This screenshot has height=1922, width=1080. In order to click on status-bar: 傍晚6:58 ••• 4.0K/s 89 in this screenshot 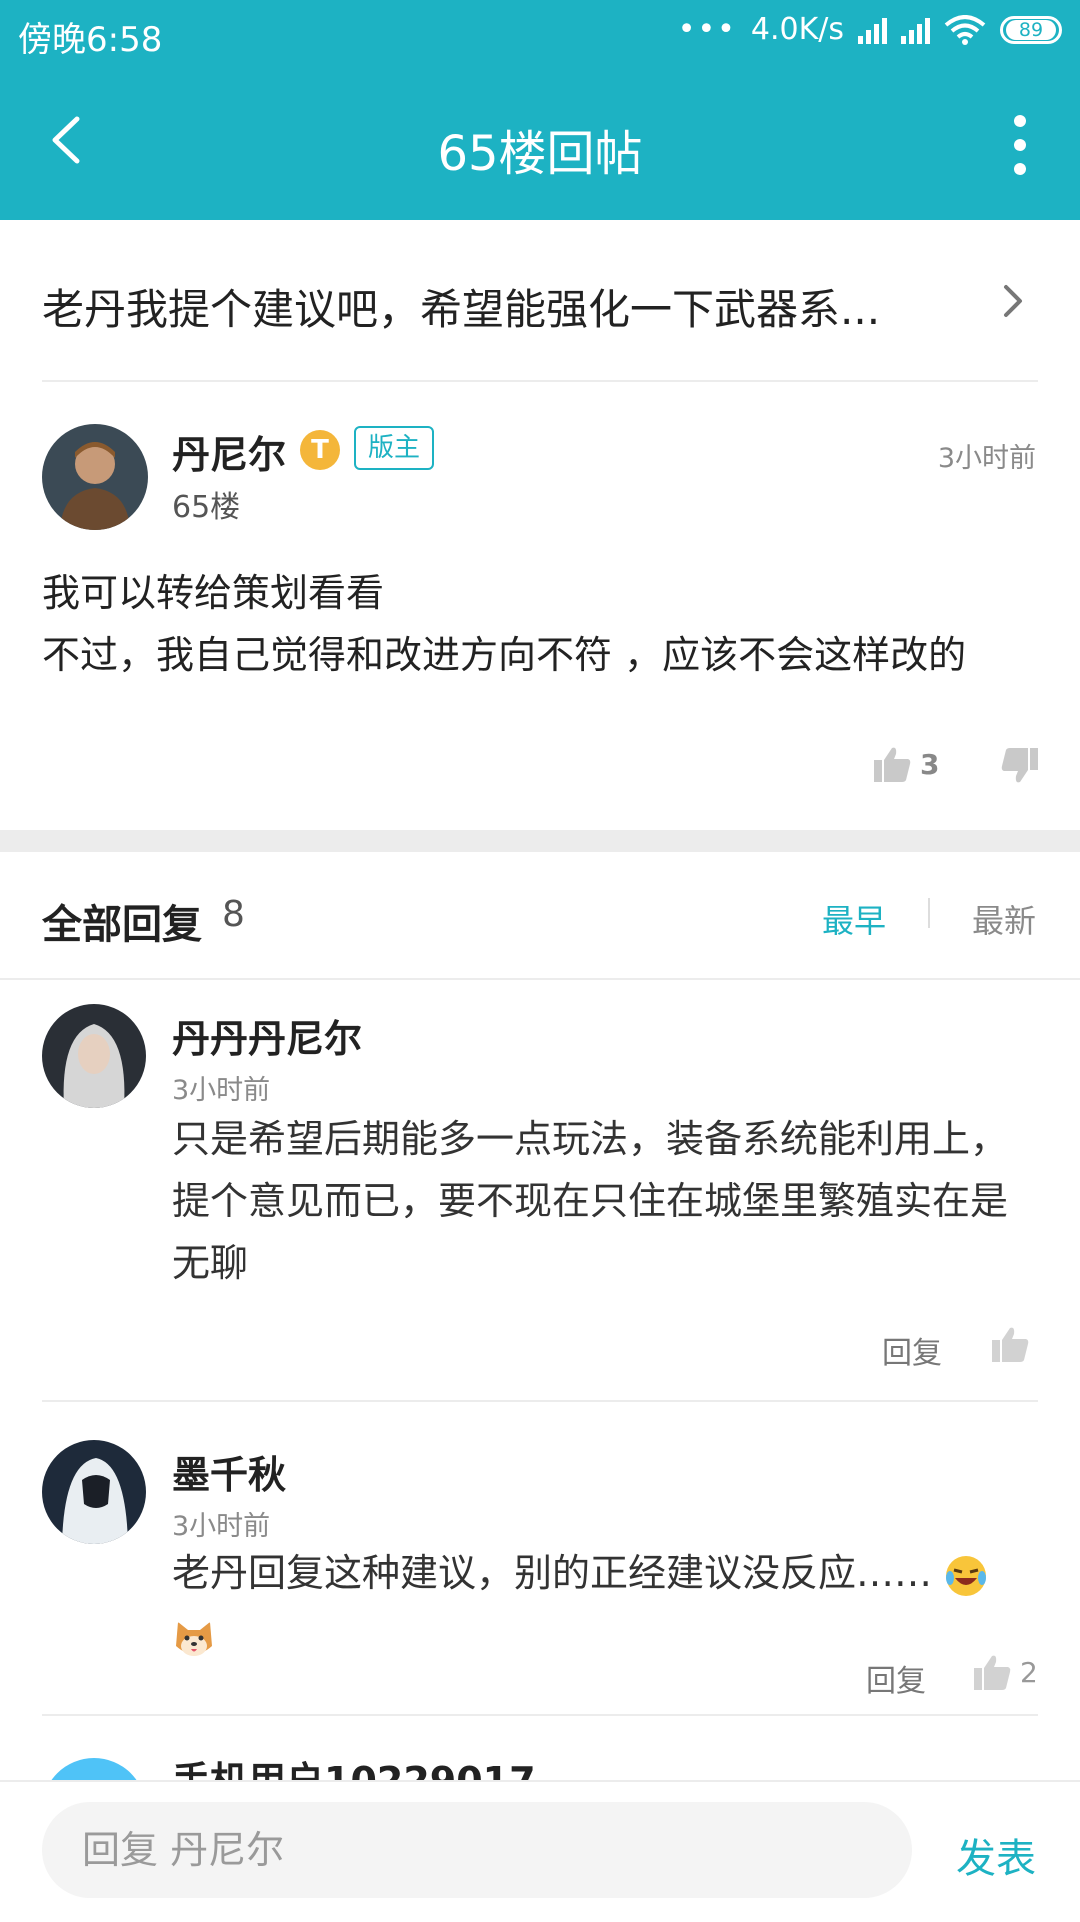, I will do `click(540, 35)`.